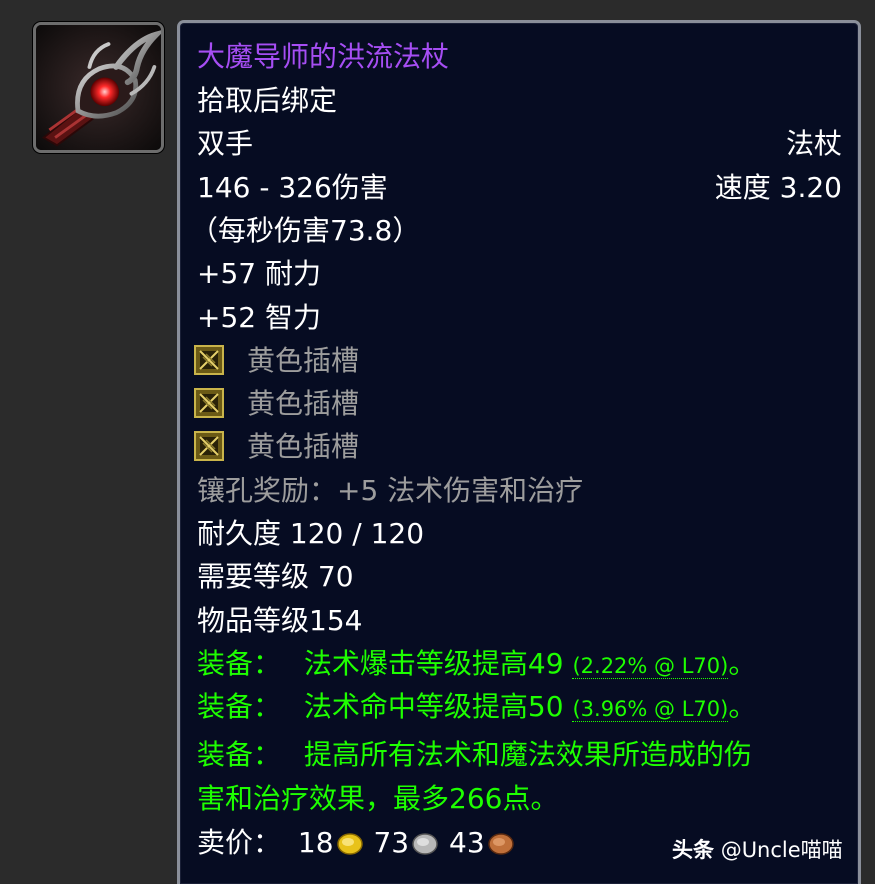 The height and width of the screenshot is (884, 875). What do you see at coordinates (813, 143) in the screenshot?
I see `item-type: 法杖` at bounding box center [813, 143].